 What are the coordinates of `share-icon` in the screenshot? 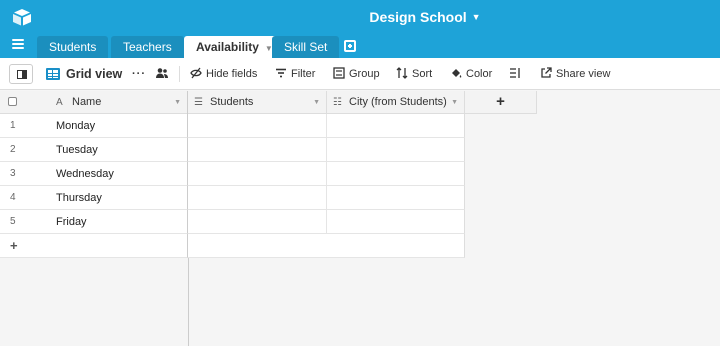 It's located at (546, 72).